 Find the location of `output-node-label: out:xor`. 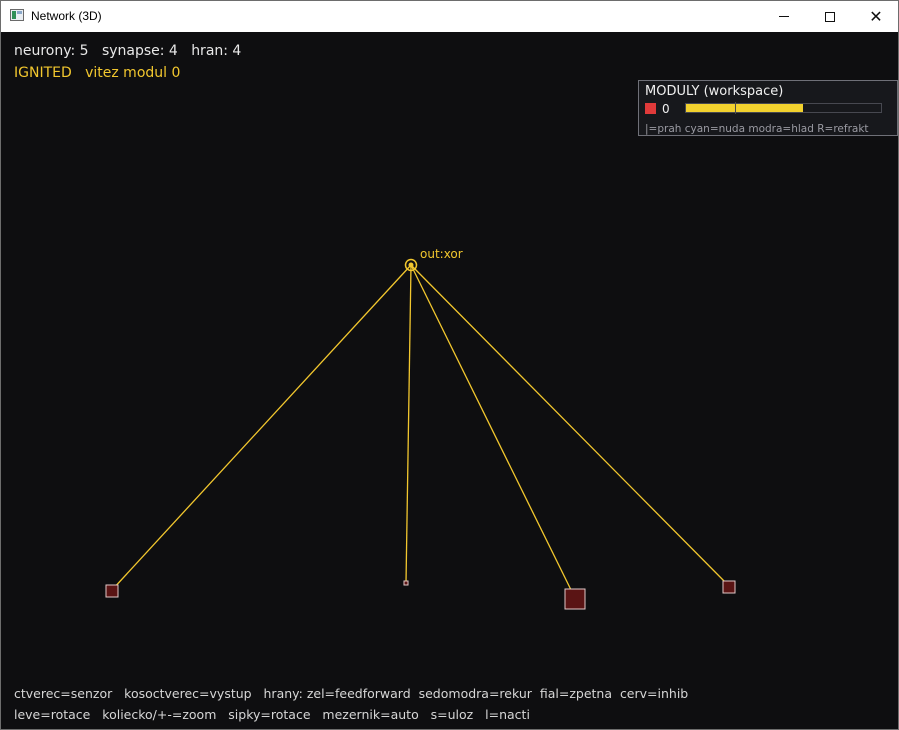

output-node-label: out:xor is located at coordinates (441, 254).